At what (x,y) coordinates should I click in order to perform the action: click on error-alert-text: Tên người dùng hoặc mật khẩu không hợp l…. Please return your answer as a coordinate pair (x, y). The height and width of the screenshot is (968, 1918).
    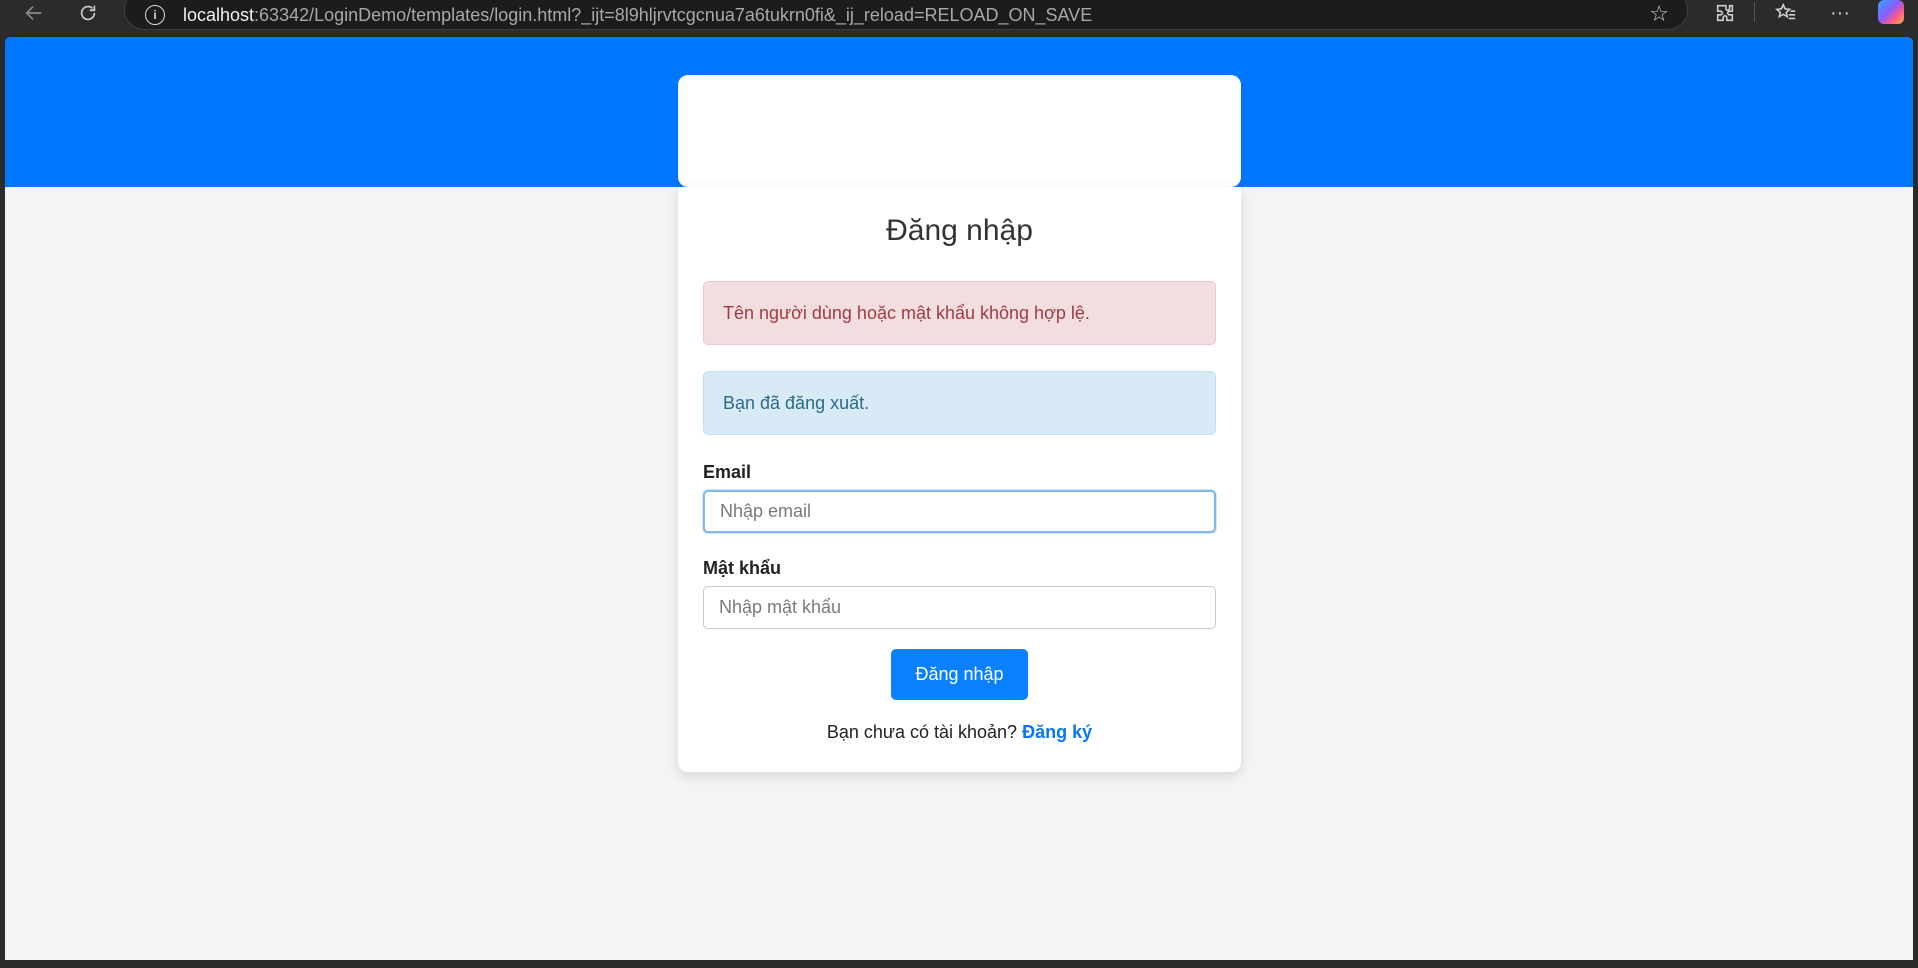
    Looking at the image, I should click on (906, 312).